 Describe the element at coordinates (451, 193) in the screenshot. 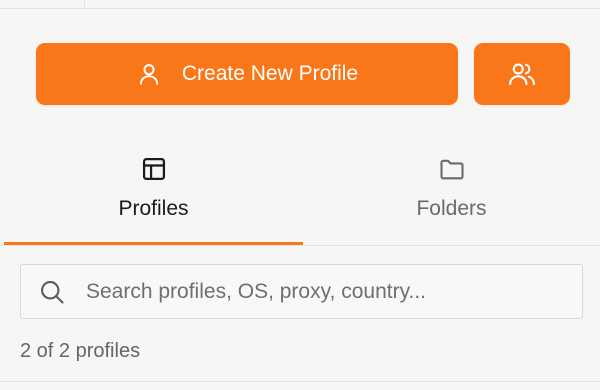

I see `tab-folders: Folders` at that location.